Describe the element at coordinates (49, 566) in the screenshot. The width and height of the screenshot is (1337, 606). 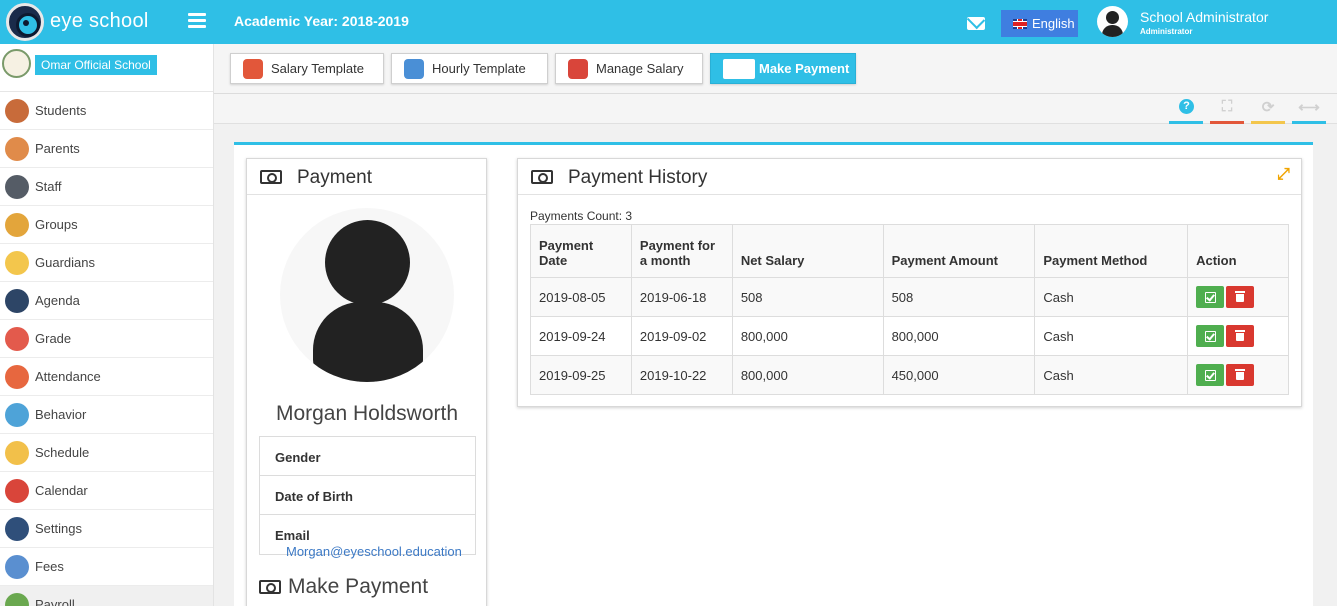
I see `sidebar-item-label: Fees` at that location.